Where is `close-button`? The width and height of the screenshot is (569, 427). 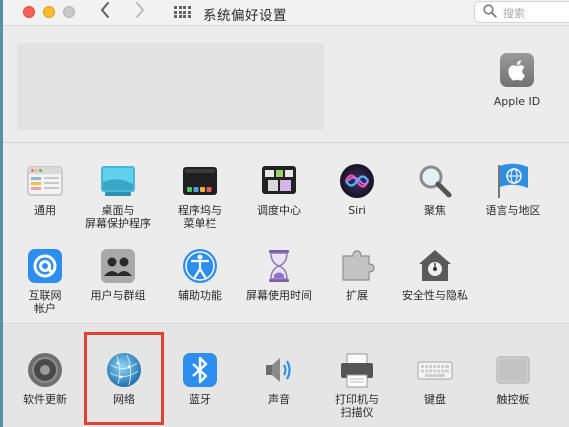
close-button is located at coordinates (29, 12).